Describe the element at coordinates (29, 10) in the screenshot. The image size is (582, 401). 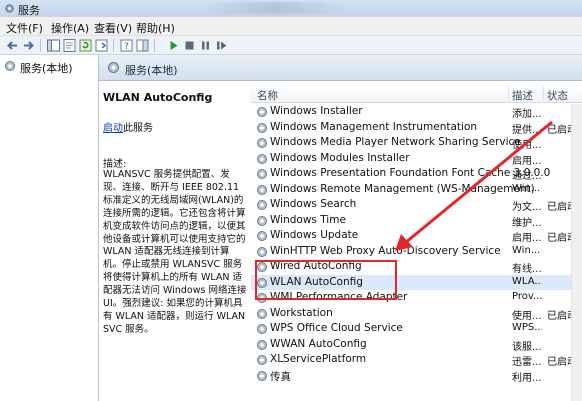
I see `window-title: 服务` at that location.